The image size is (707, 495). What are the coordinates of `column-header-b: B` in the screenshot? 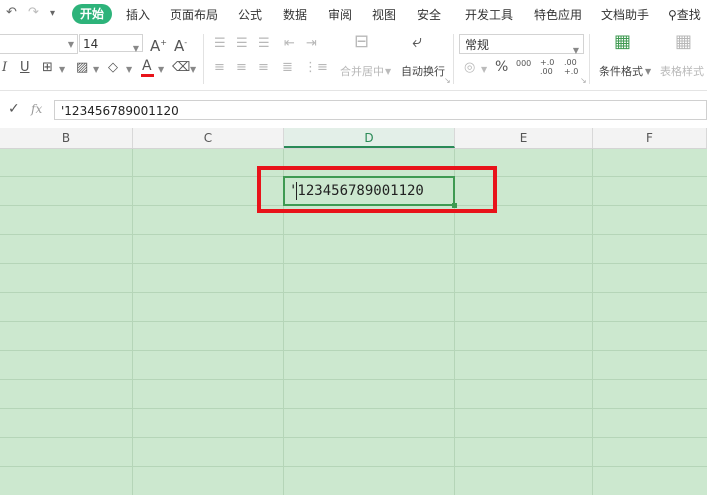 It's located at (66, 138).